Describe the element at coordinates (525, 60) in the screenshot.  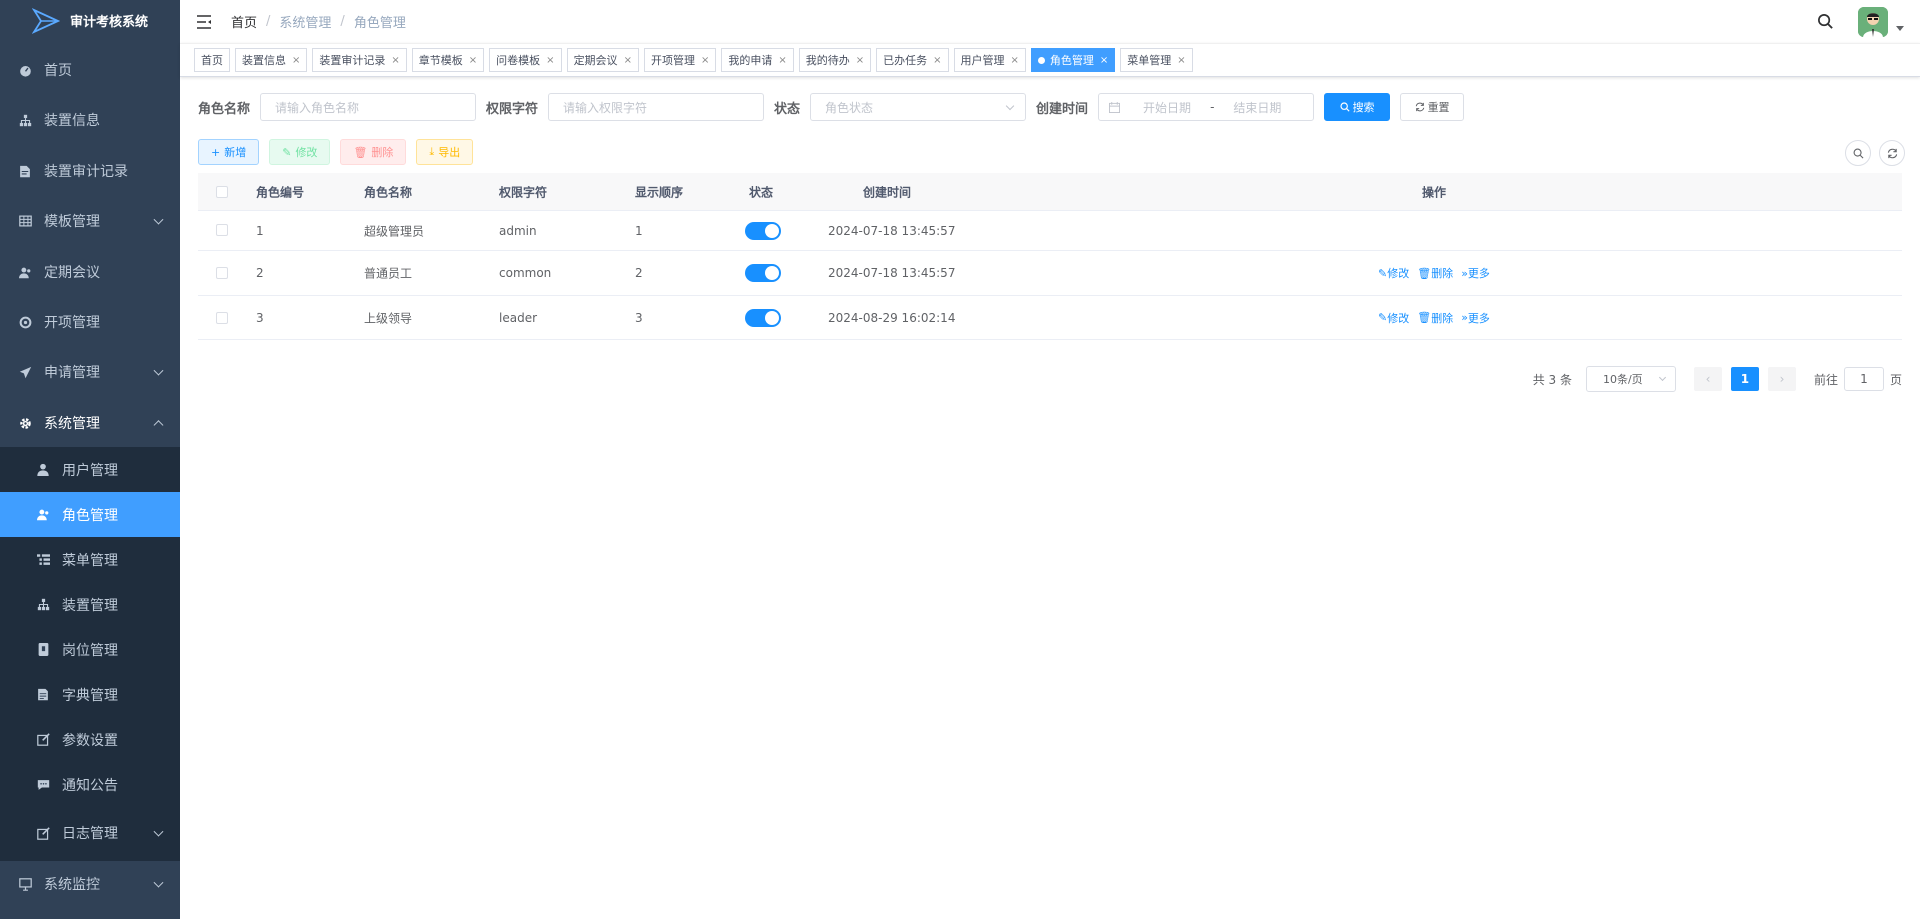
I see `tag-questionnaire-template: 问卷模板 ×` at that location.